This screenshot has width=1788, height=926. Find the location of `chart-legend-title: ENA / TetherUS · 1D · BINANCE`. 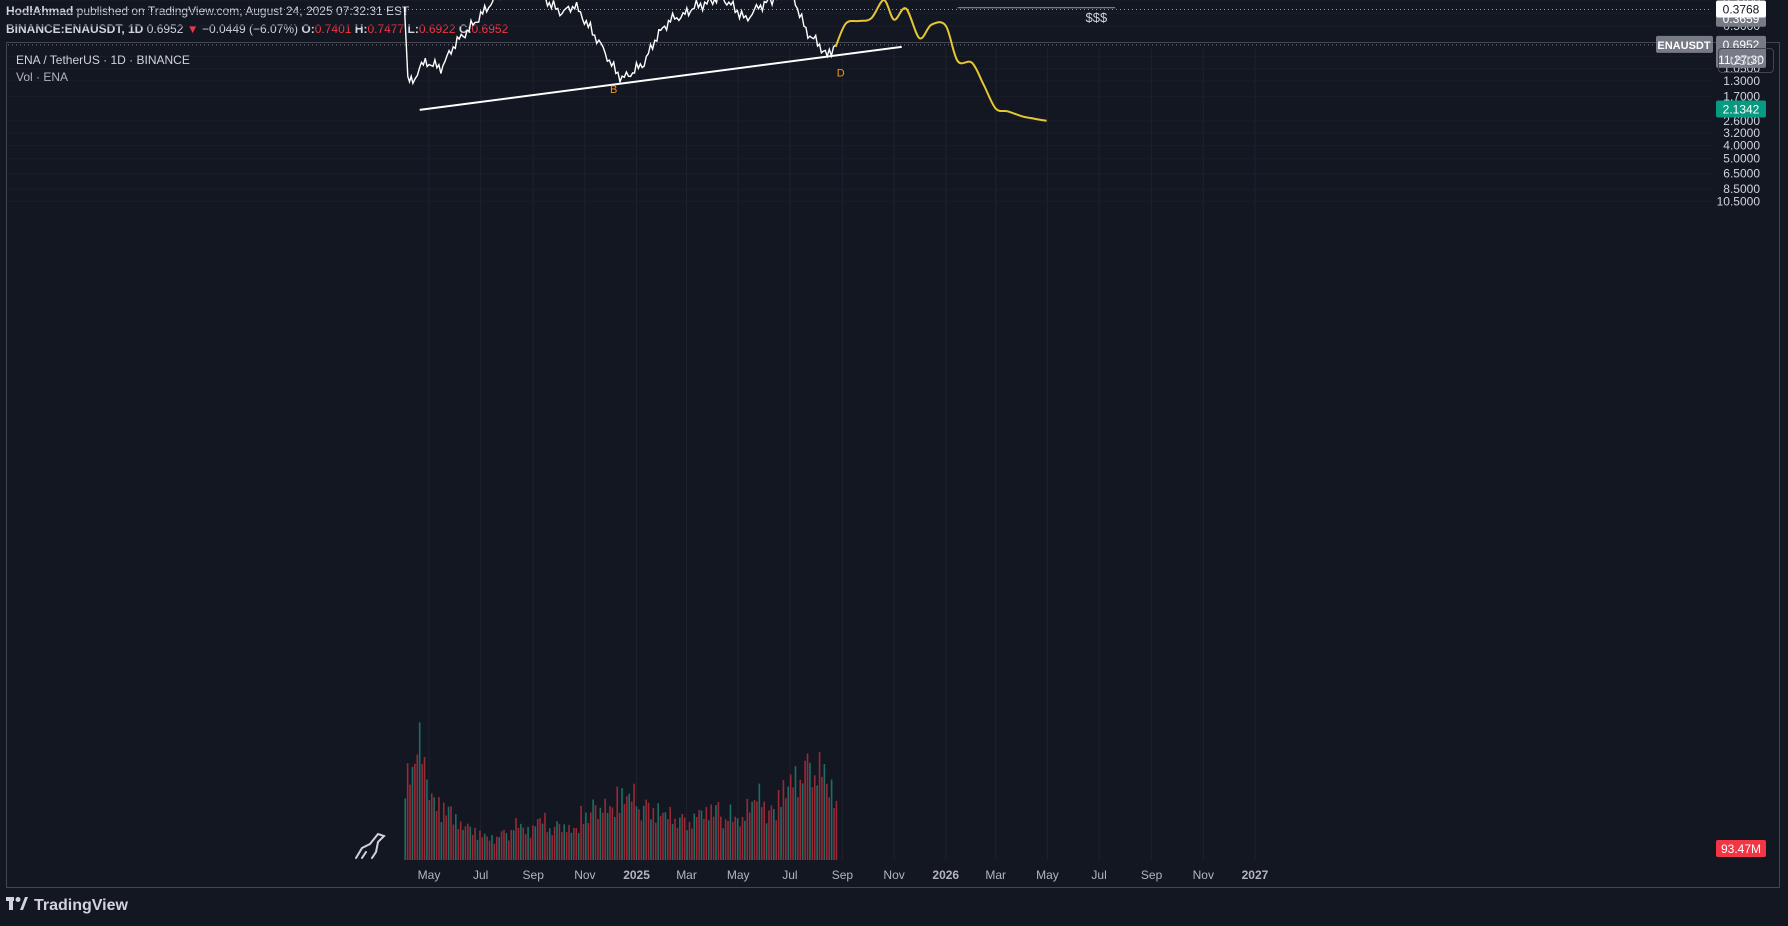

chart-legend-title: ENA / TetherUS · 1D · BINANCE is located at coordinates (103, 60).